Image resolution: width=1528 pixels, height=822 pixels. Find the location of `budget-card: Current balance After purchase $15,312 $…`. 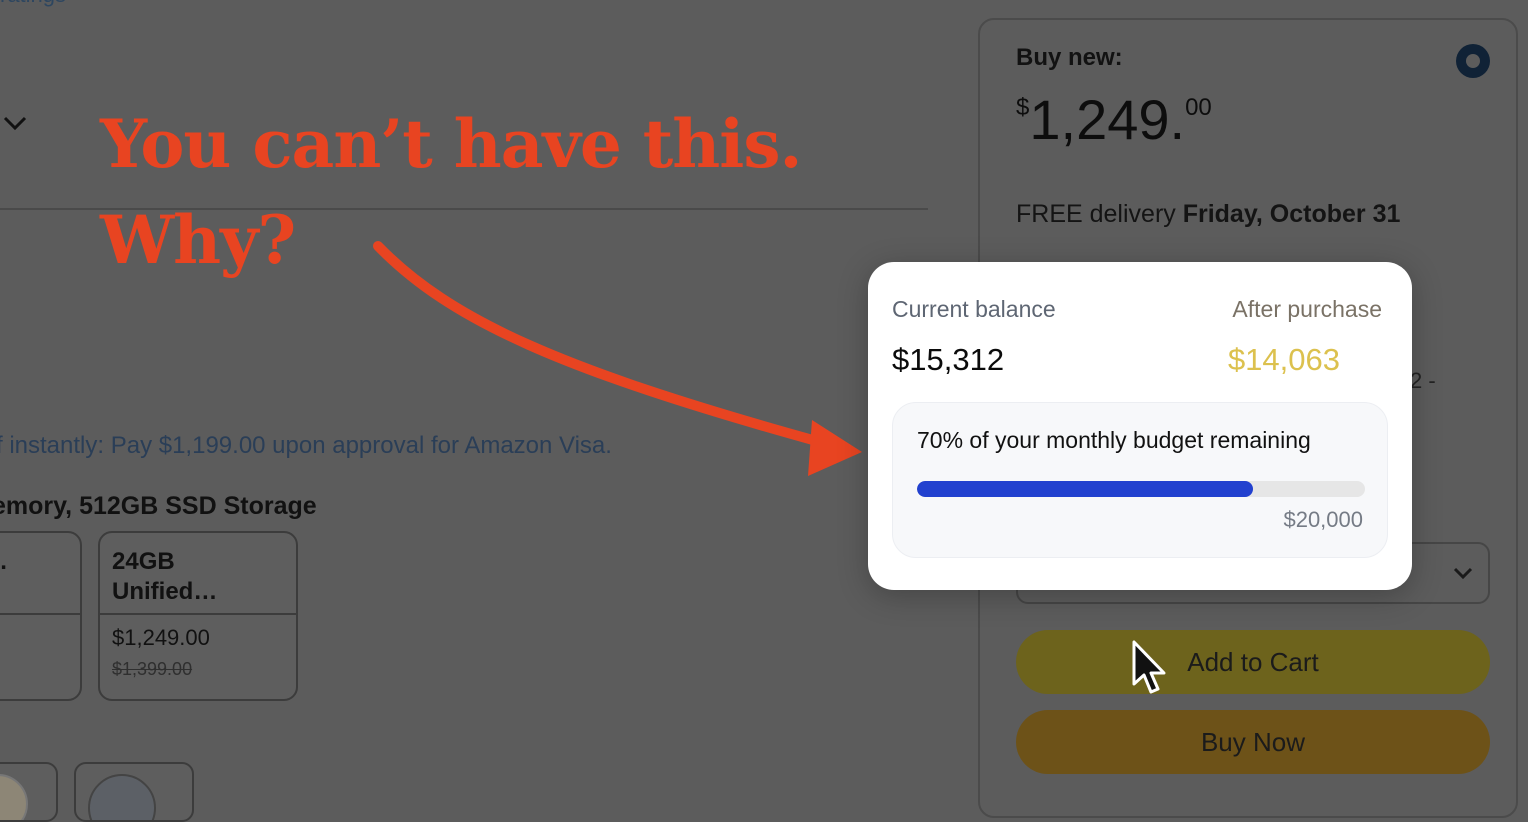

budget-card: Current balance After purchase $15,312 $… is located at coordinates (1140, 426).